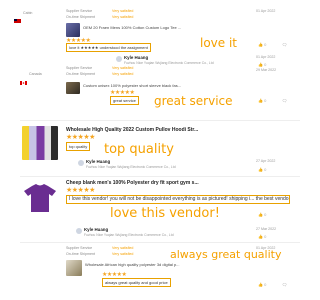  What do you see at coordinates (28, 13) in the screenshot?
I see `reviewer-name: Cabin` at bounding box center [28, 13].